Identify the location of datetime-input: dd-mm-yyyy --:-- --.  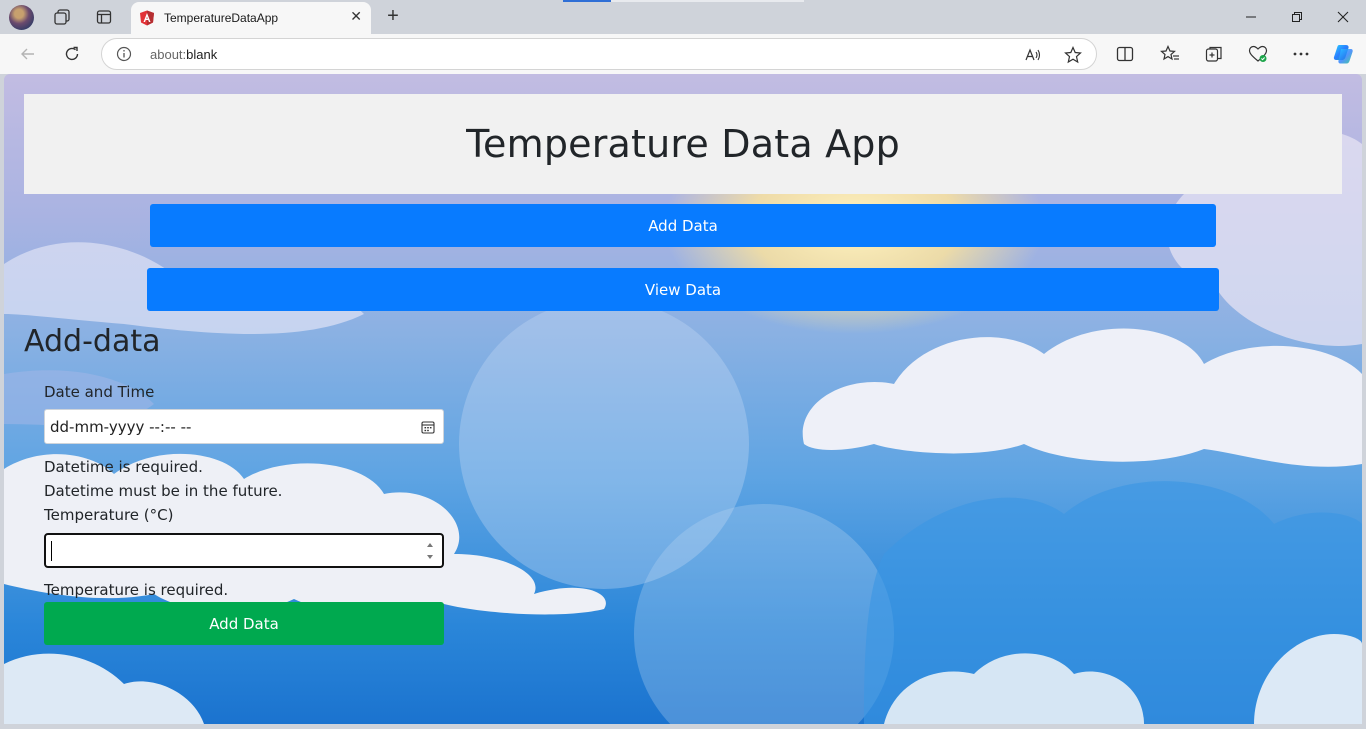
(244, 426).